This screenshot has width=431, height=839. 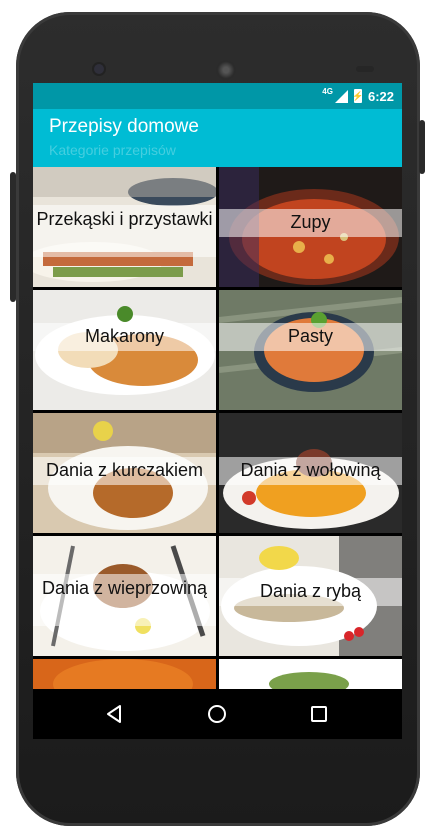 I want to click on category-tile-makarony: Makarony, so click(x=124, y=350).